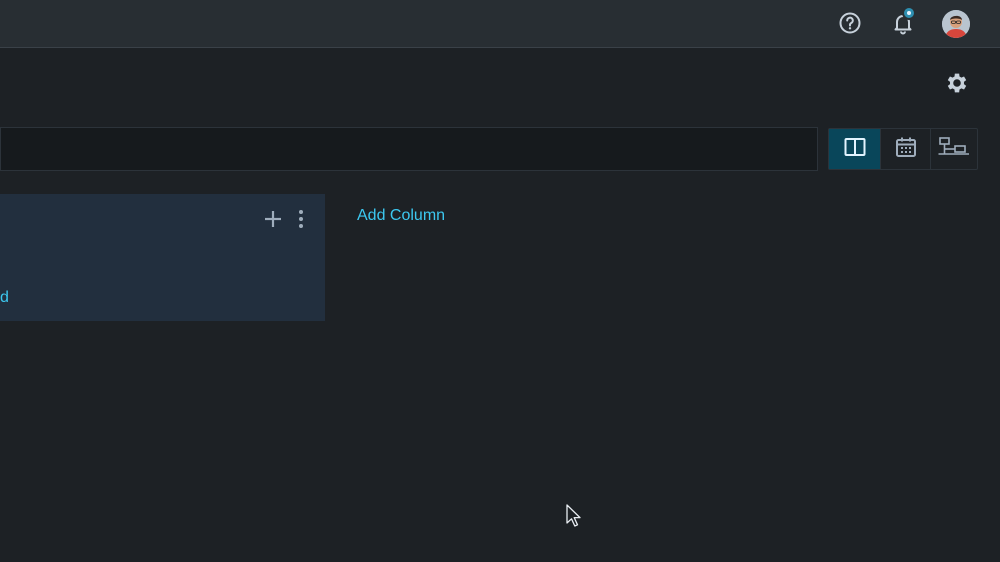 This screenshot has width=1000, height=562. What do you see at coordinates (4, 298) in the screenshot?
I see `column-add-card-link: d` at bounding box center [4, 298].